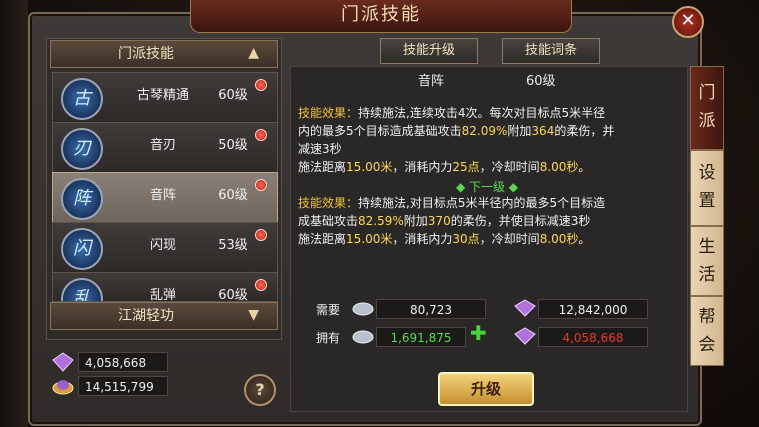 Image resolution: width=759 pixels, height=427 pixels. What do you see at coordinates (707, 108) in the screenshot?
I see `side-tab-sect: 门派` at bounding box center [707, 108].